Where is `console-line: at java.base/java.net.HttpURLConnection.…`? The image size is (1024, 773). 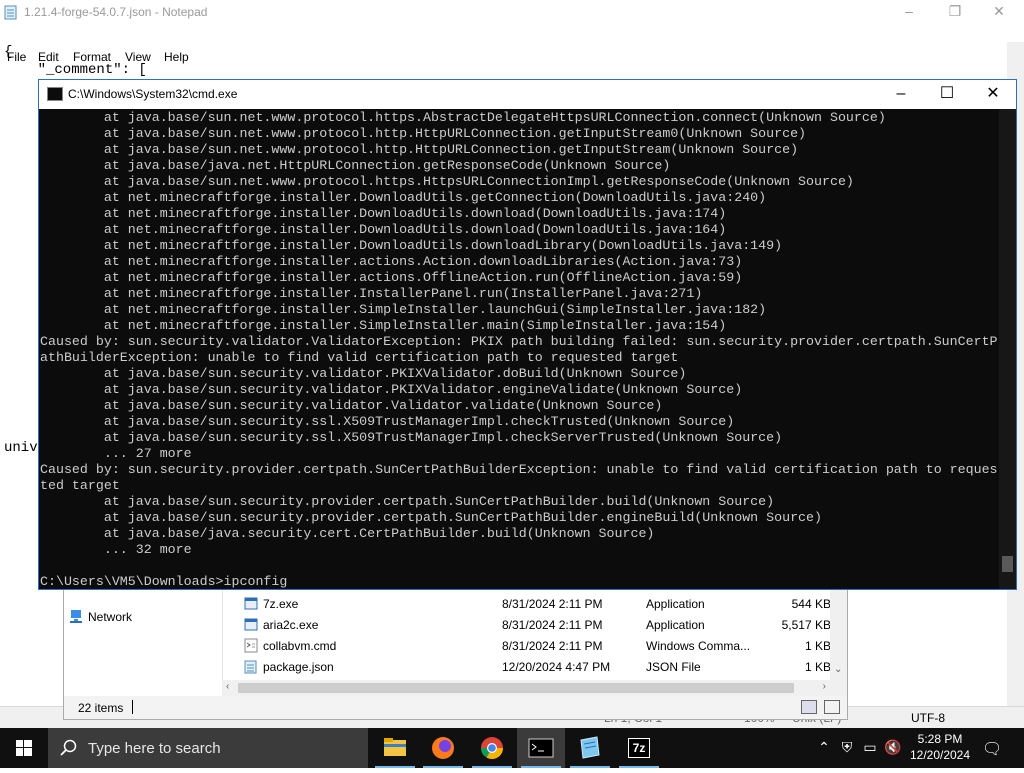
console-line: at java.base/java.net.HttpURLConnection.… is located at coordinates (355, 165).